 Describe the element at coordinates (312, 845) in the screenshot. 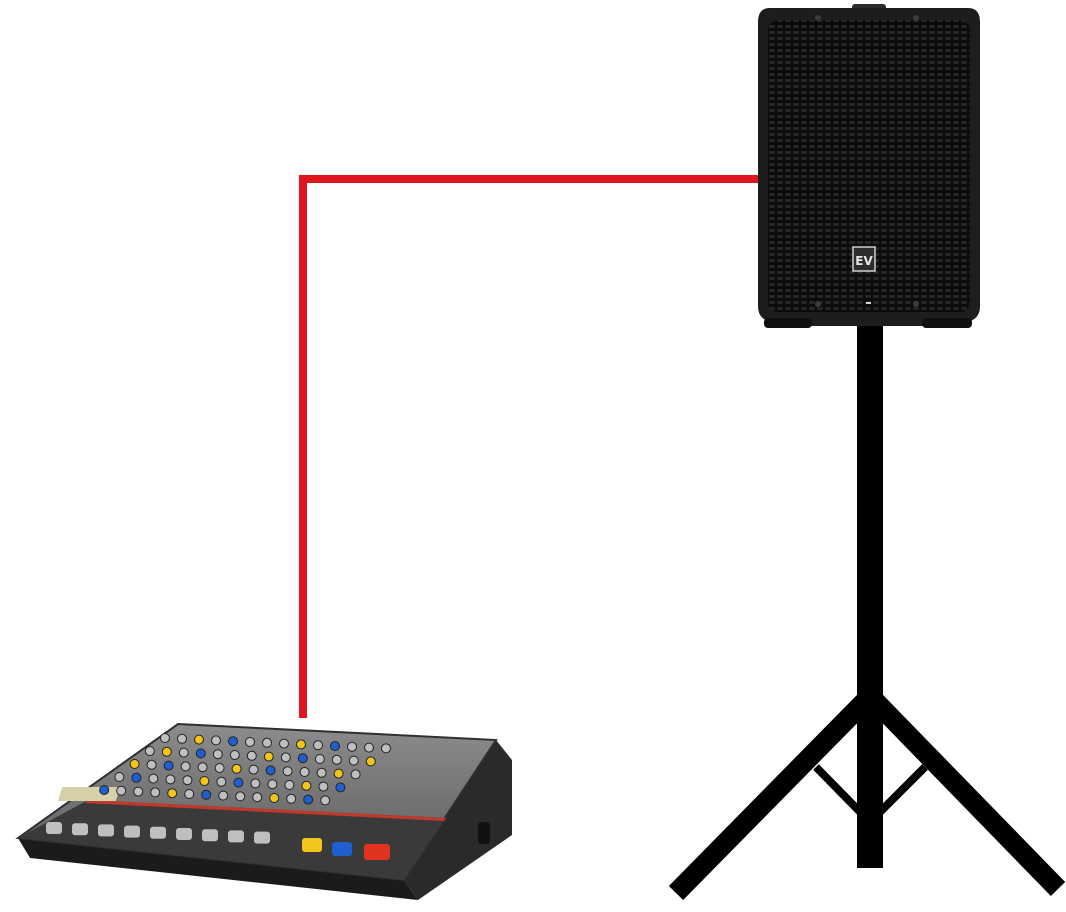

I see `fader-yellow-icon` at that location.